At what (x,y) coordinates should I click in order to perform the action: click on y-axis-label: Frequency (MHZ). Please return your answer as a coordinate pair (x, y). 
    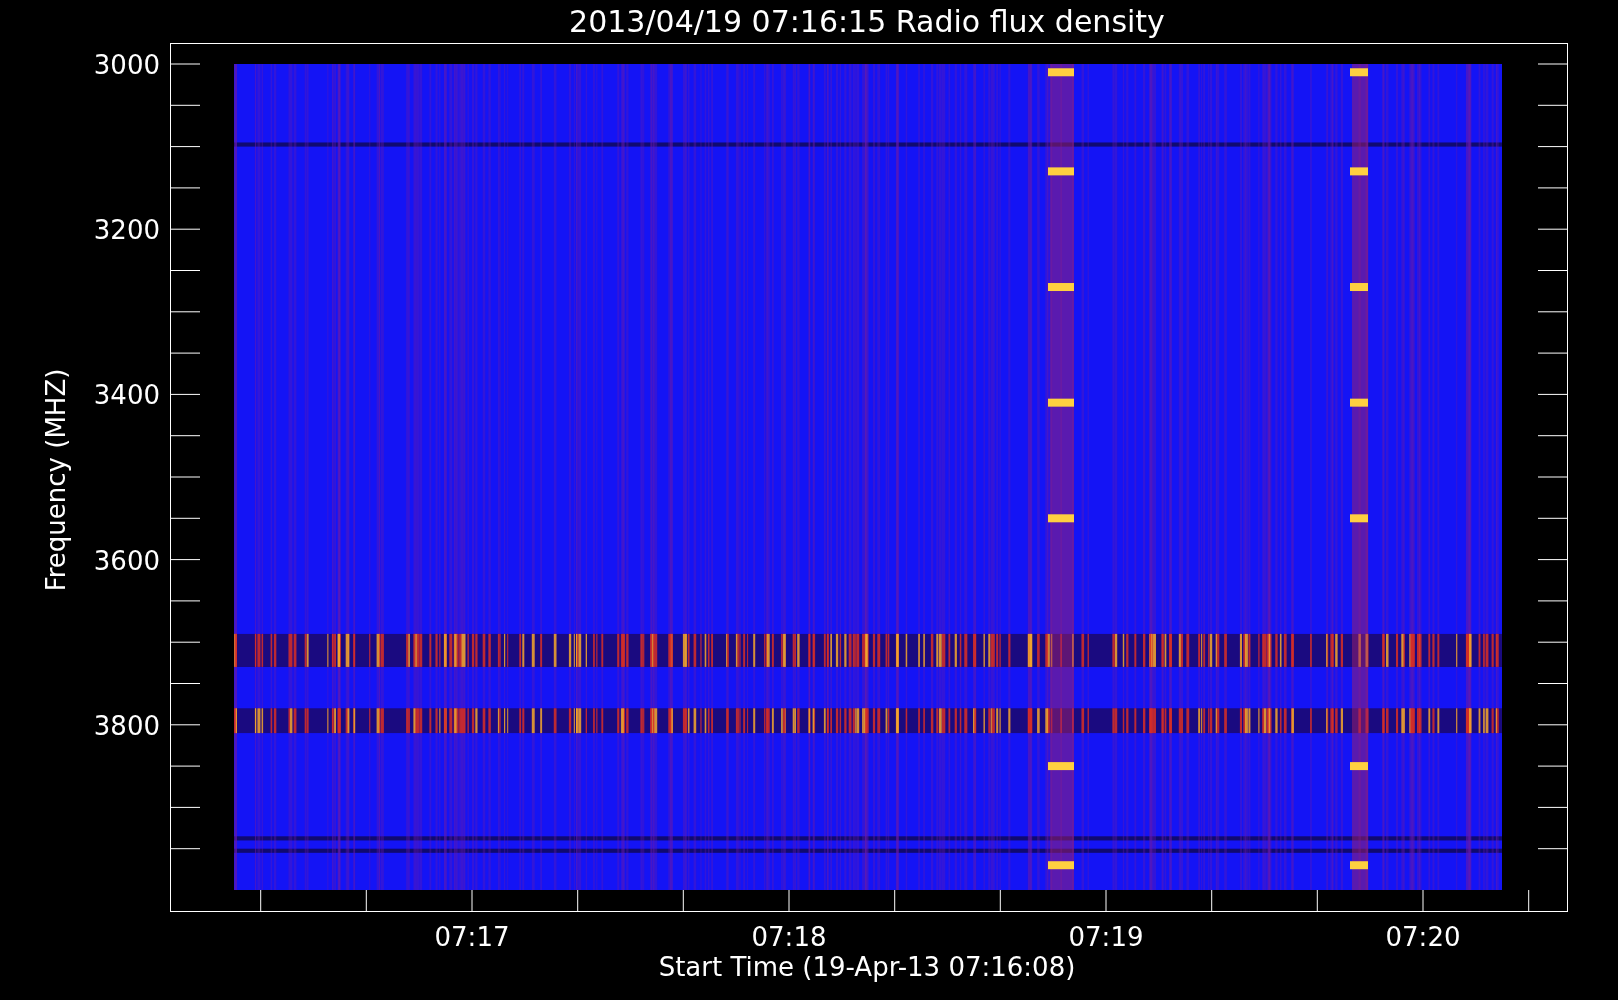
    Looking at the image, I should click on (56, 480).